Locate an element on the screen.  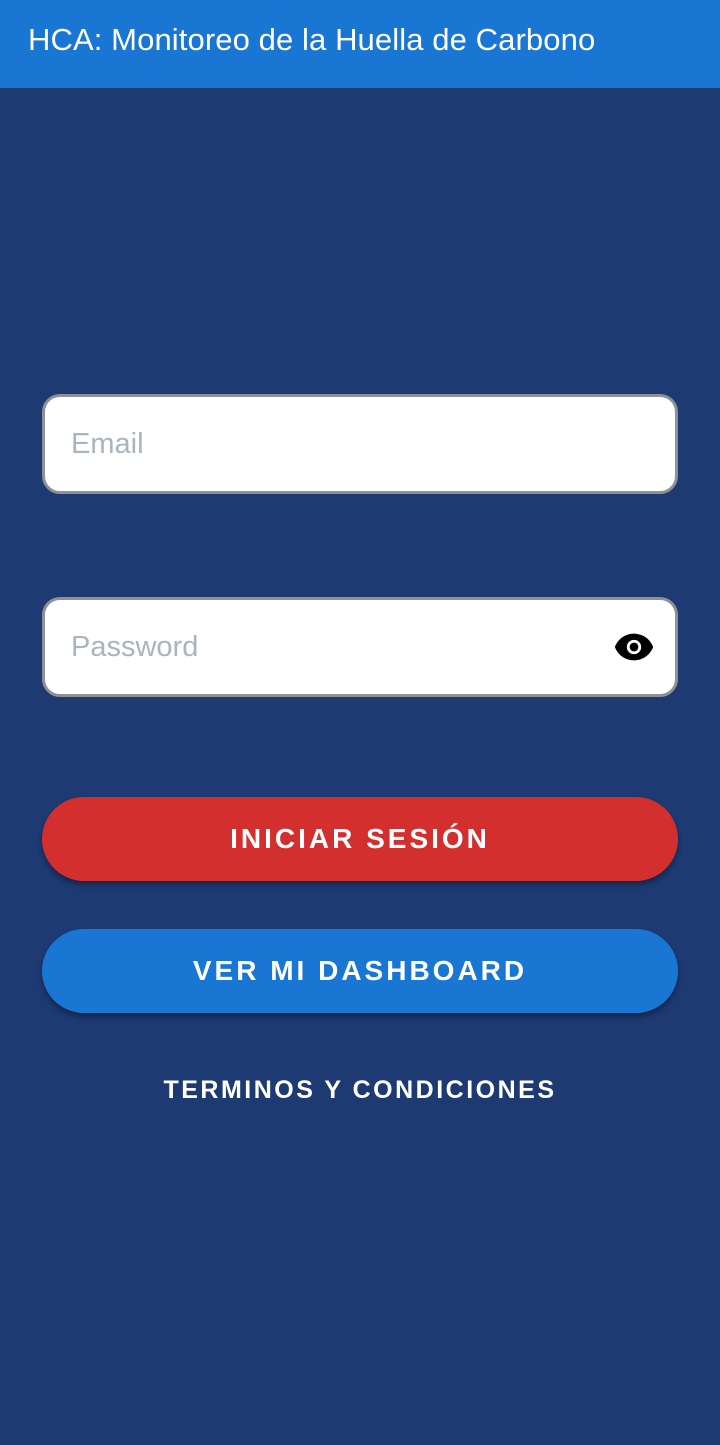
password-field-container is located at coordinates (360, 647).